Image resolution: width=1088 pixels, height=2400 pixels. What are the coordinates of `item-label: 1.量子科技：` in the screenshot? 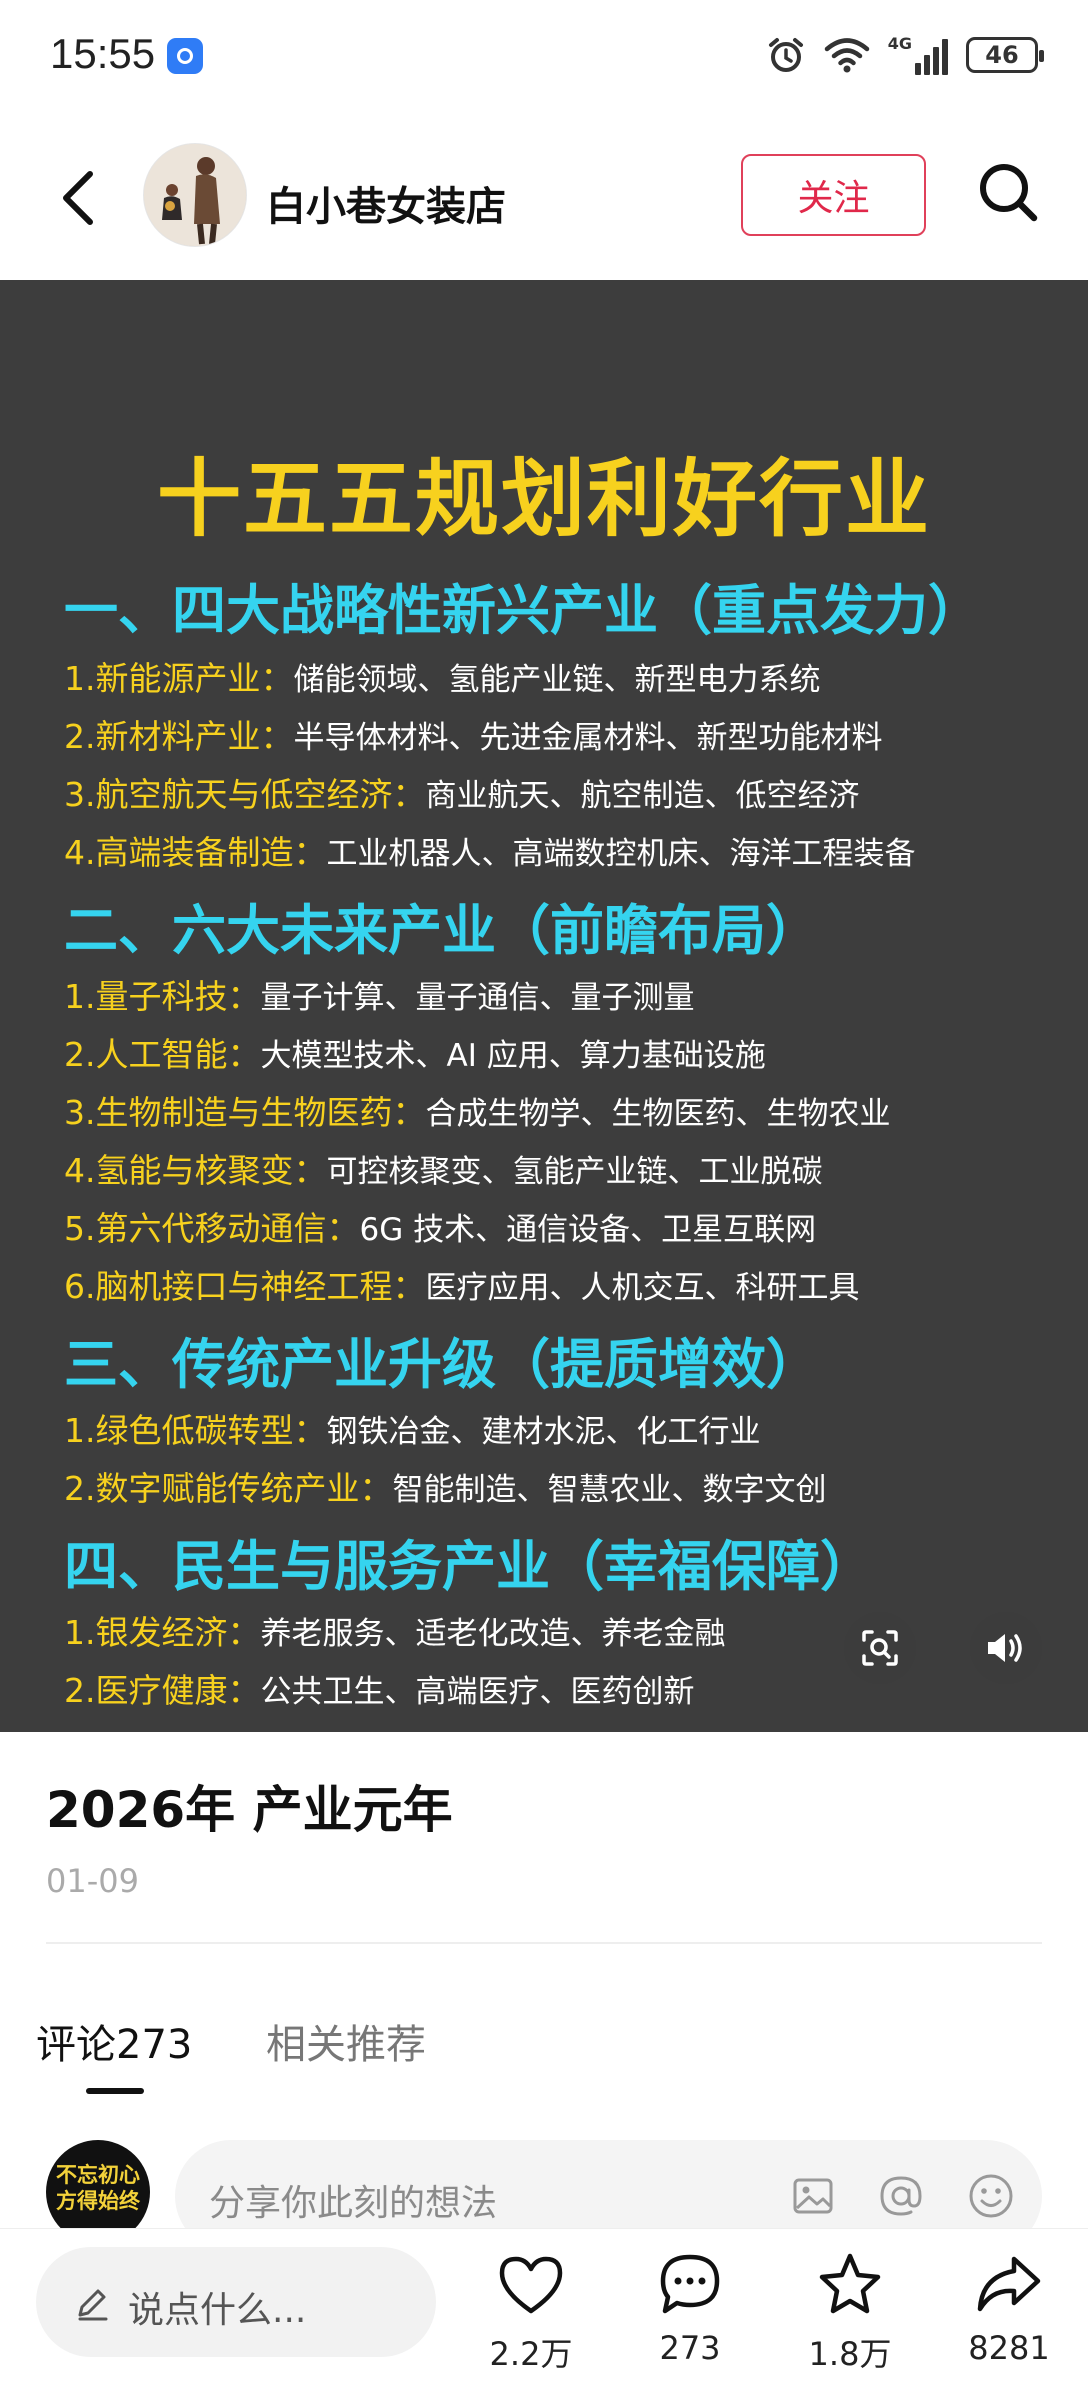 It's located at (162, 996).